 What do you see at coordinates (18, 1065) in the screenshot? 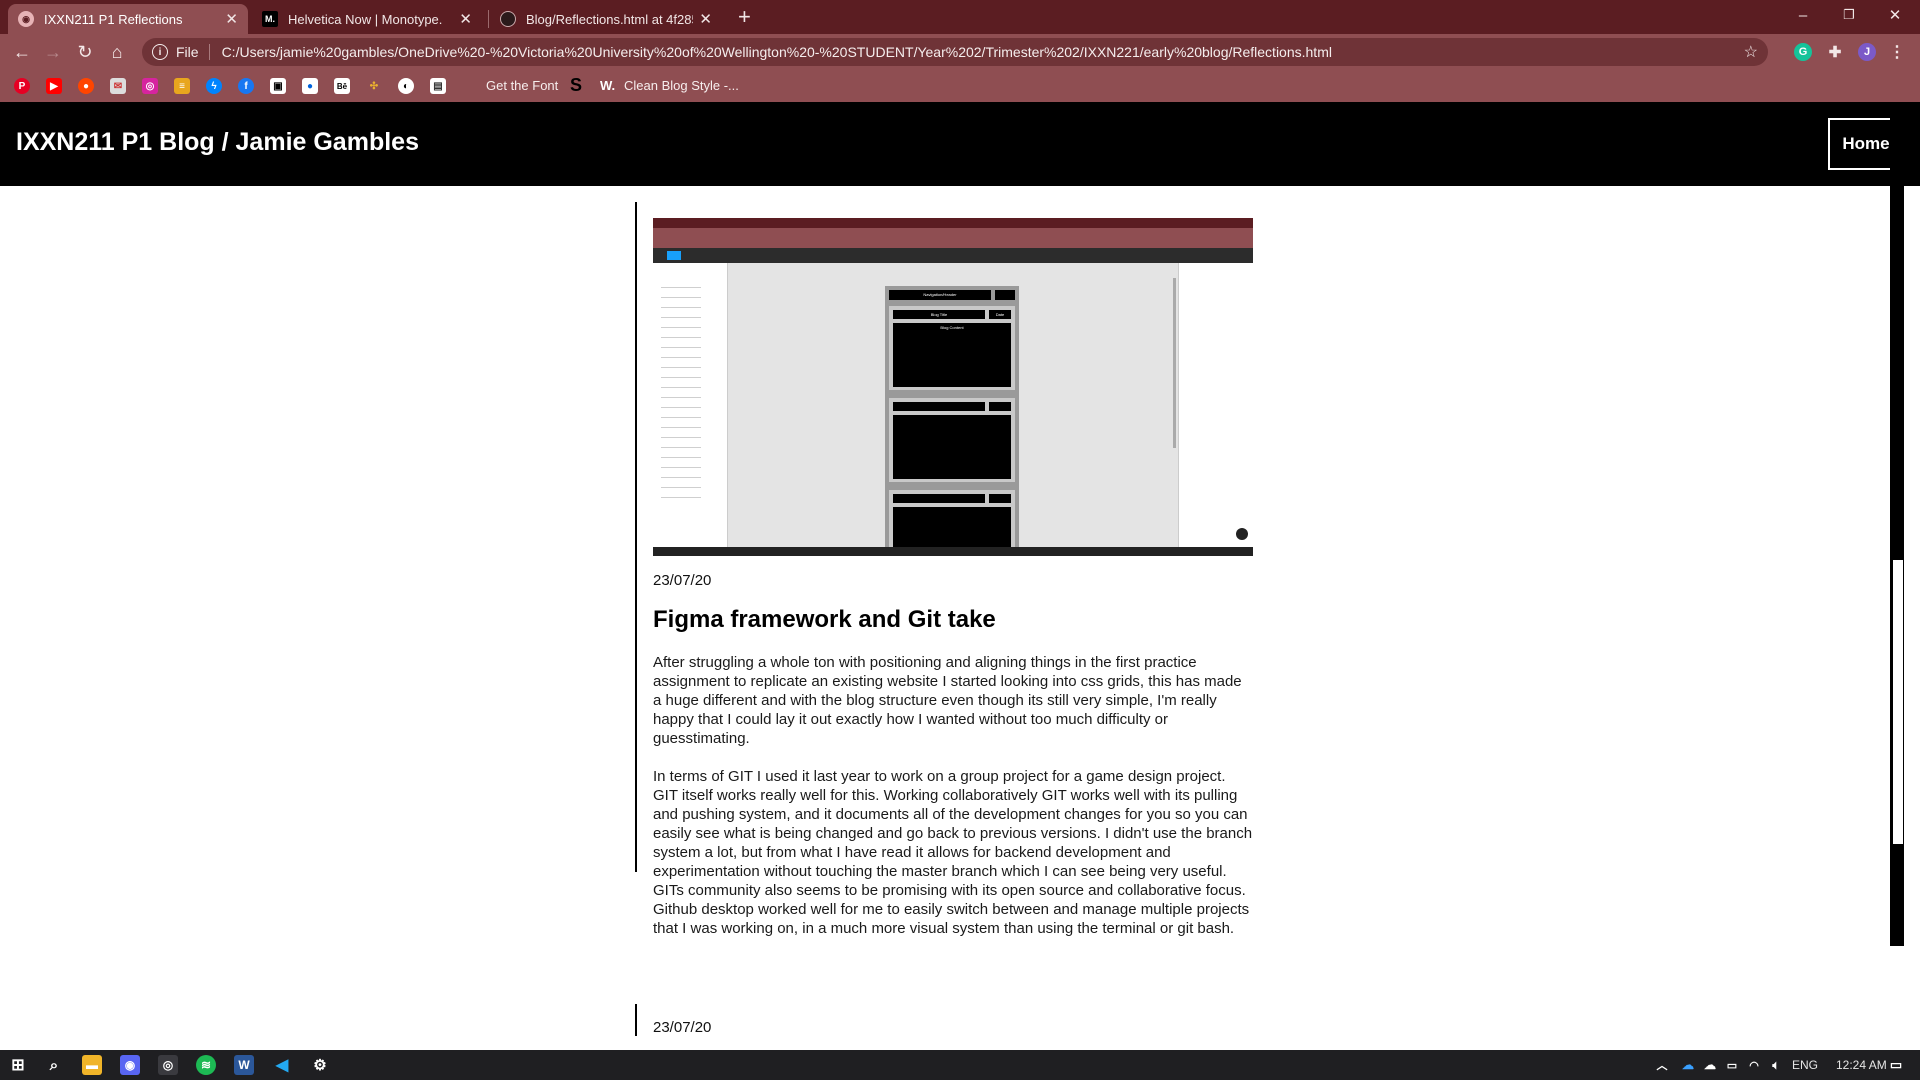
I see `windows-start-icon: ⊞` at bounding box center [18, 1065].